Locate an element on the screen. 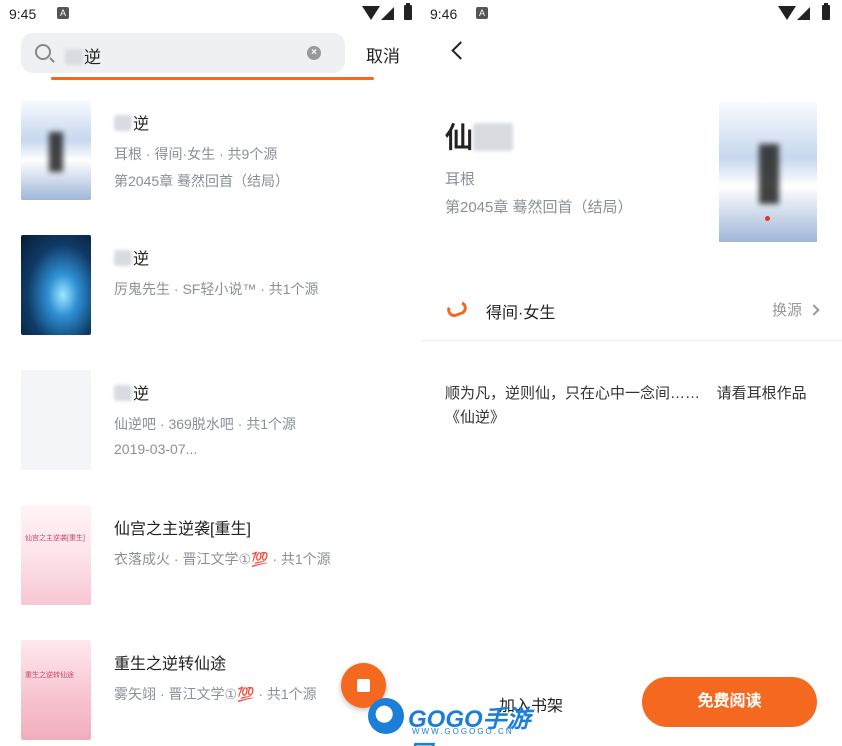 The width and height of the screenshot is (842, 746). book-title: 仙 is located at coordinates (479, 136).